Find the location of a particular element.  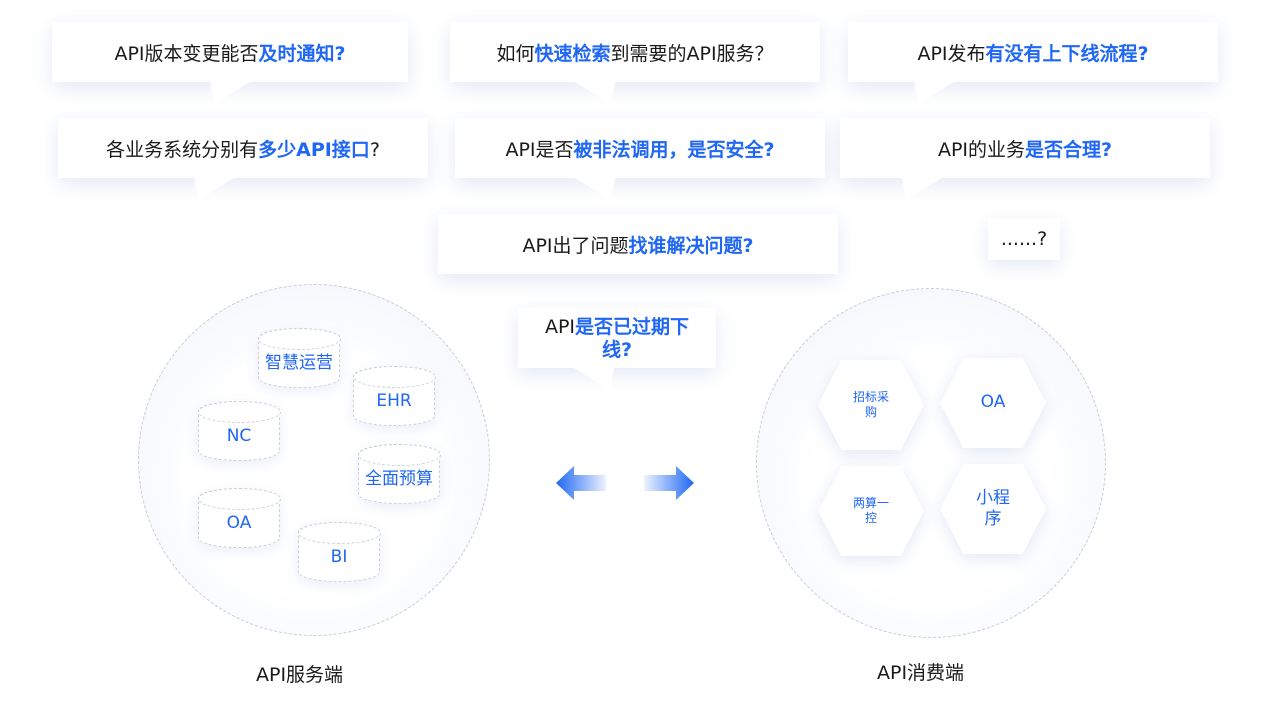

question-bubble-version-notify: API版本变更能否及时通知? is located at coordinates (230, 63).